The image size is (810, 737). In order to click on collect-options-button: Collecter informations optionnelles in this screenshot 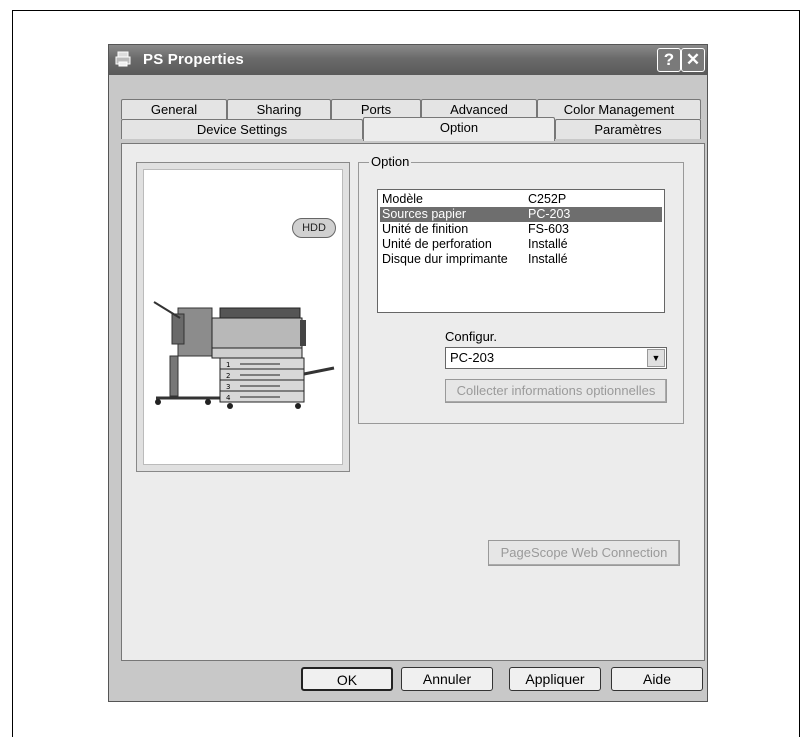, I will do `click(556, 391)`.